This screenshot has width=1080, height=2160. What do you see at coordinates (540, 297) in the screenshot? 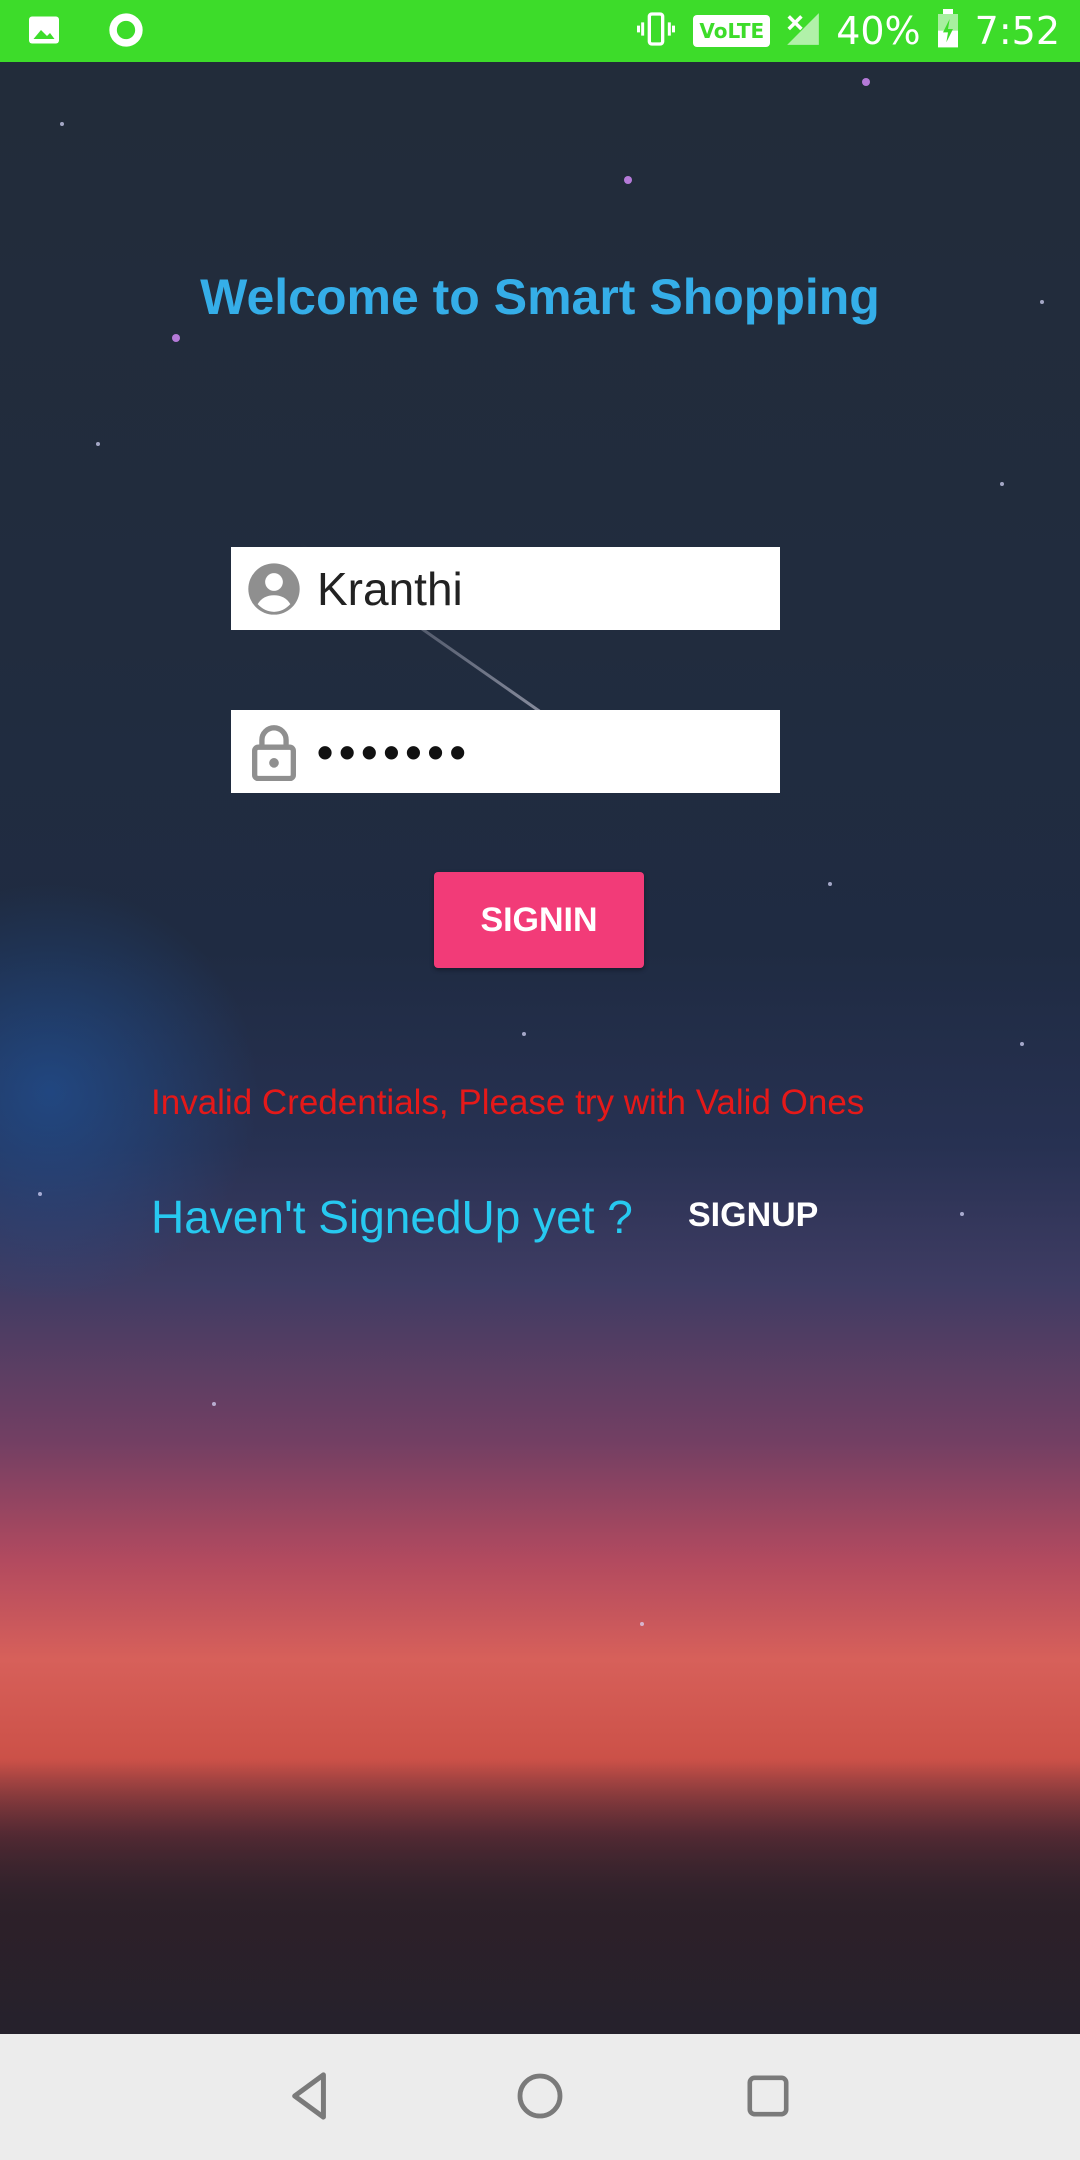
I see `page-title: Welcome to Smart Shopping` at bounding box center [540, 297].